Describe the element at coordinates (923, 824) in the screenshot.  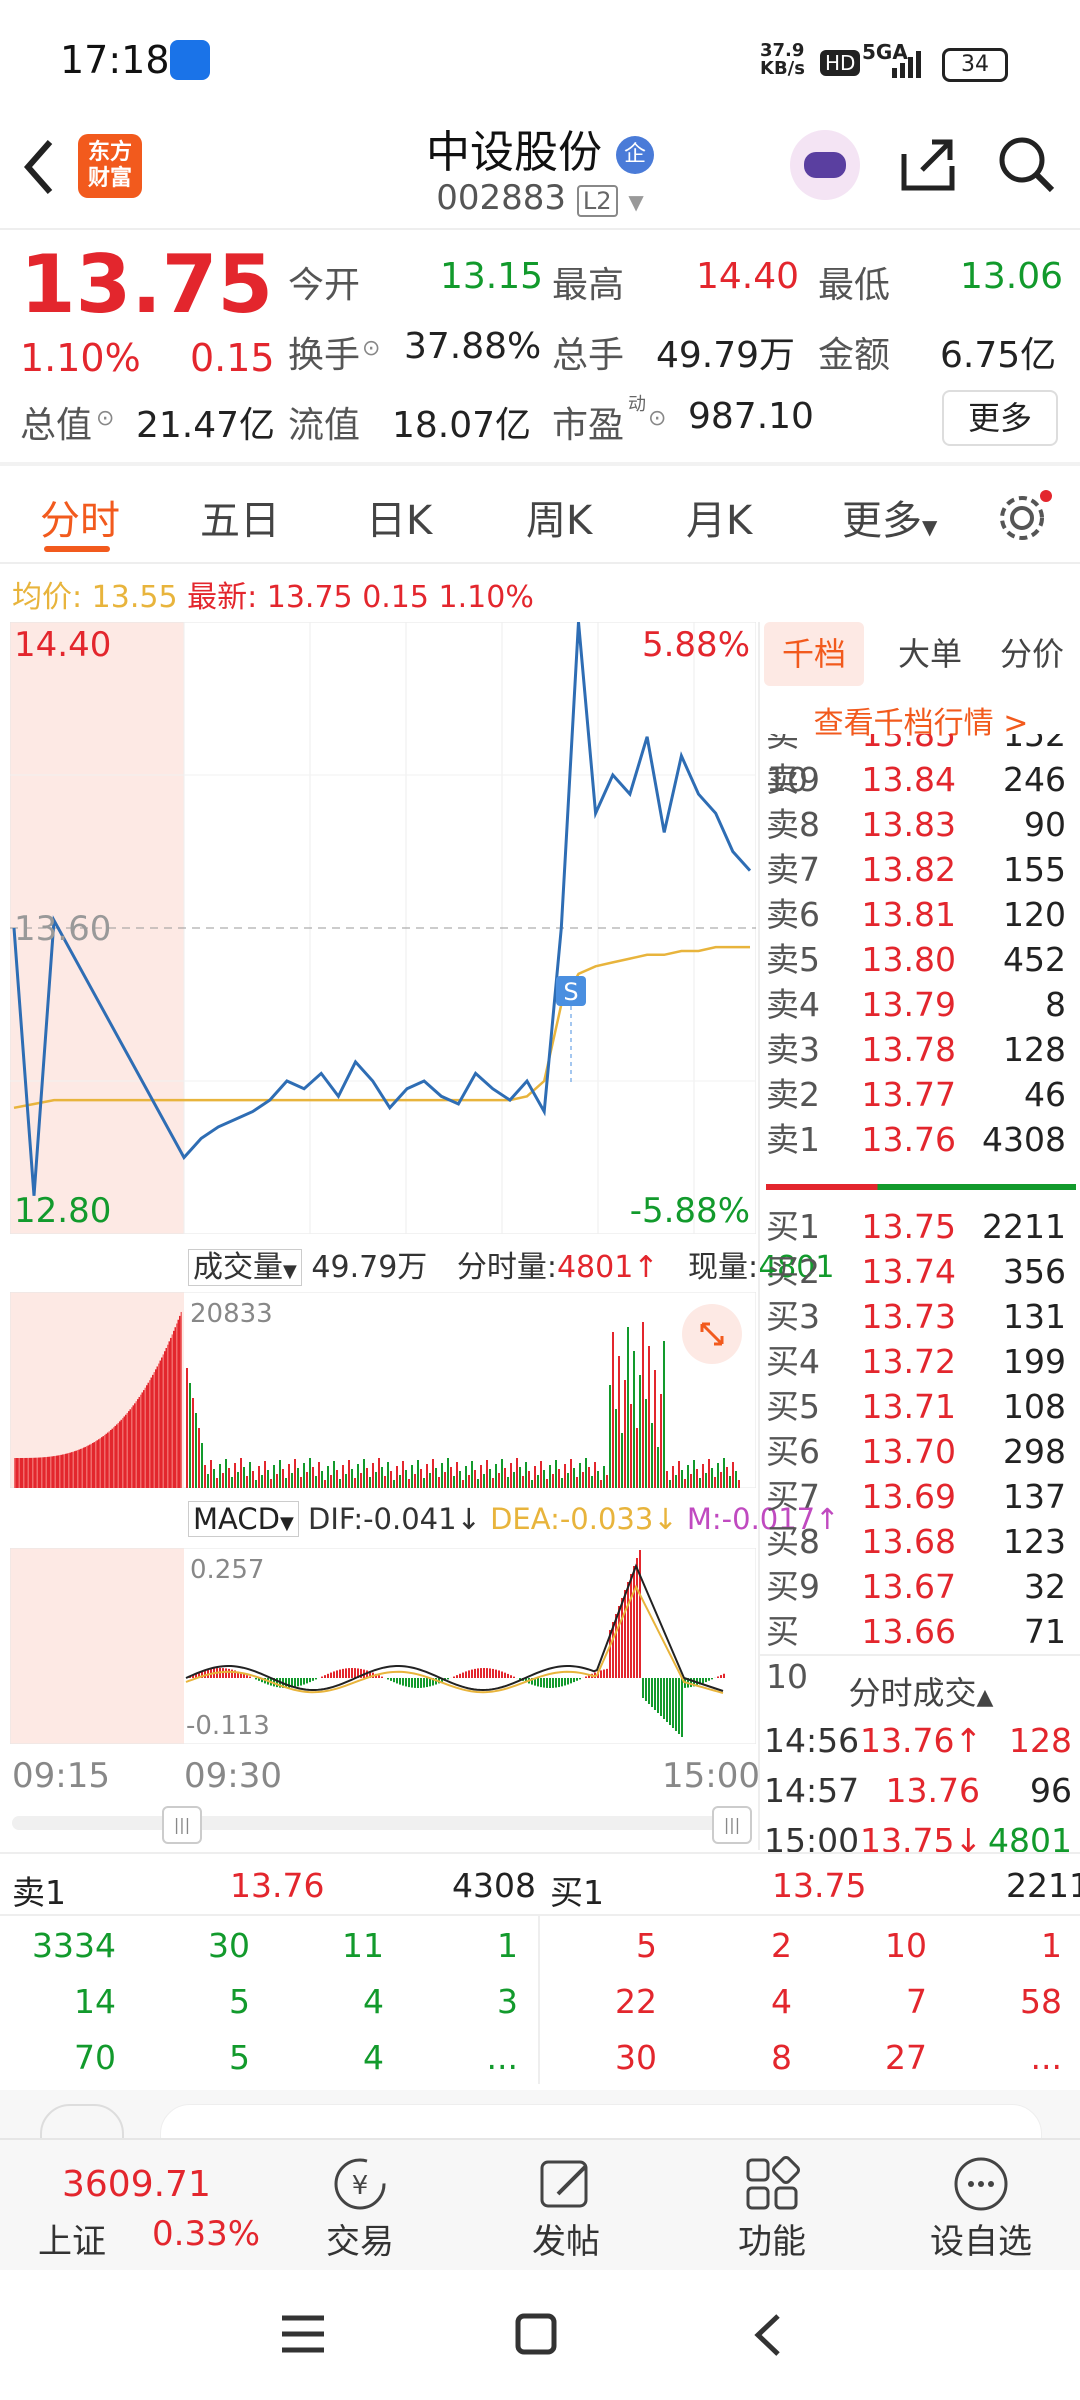
I see `ask-row: 卖8 13.83 90` at that location.